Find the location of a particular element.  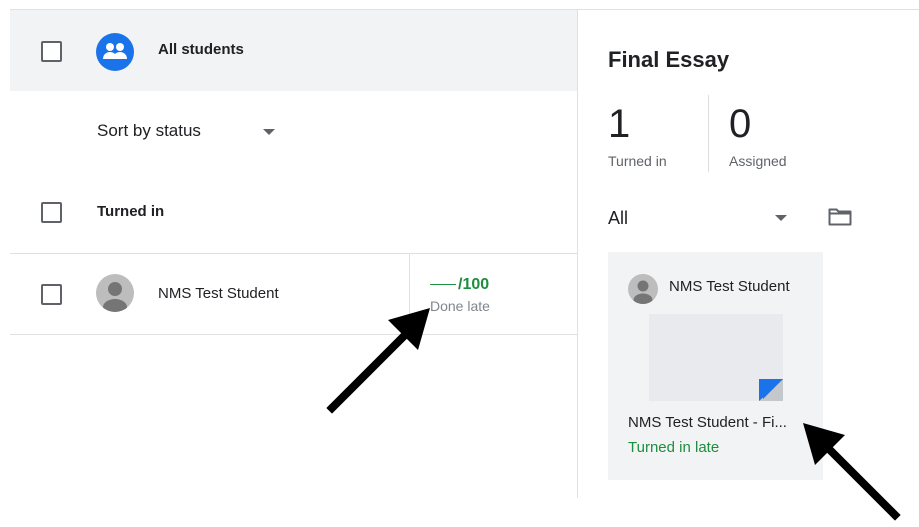

student-checkbox is located at coordinates (51, 294).